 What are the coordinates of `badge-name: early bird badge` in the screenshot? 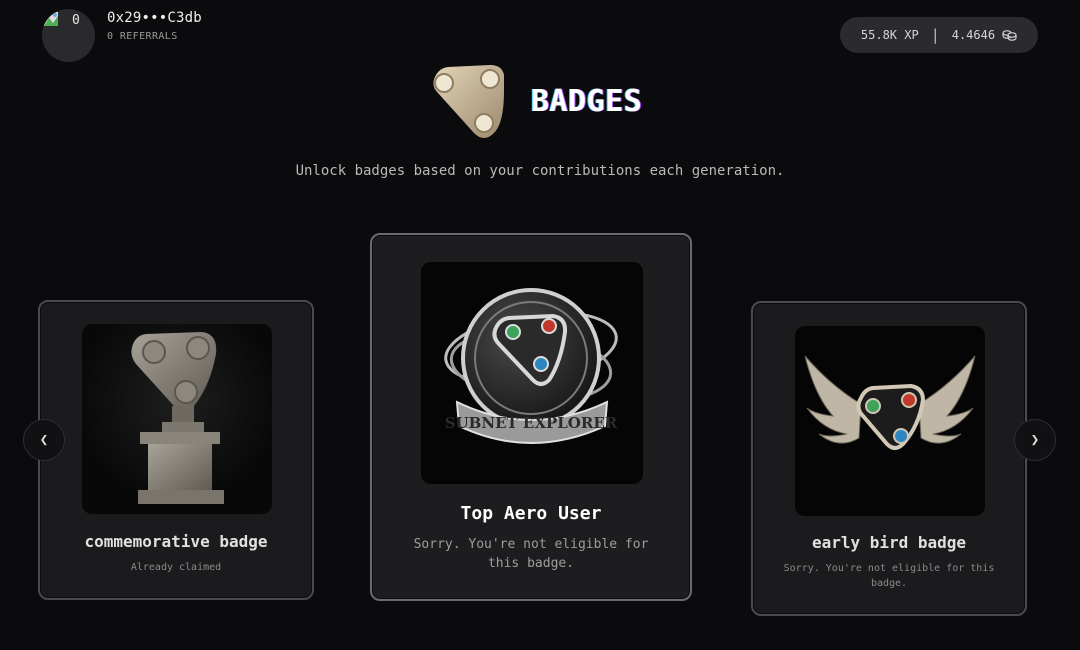 It's located at (889, 542).